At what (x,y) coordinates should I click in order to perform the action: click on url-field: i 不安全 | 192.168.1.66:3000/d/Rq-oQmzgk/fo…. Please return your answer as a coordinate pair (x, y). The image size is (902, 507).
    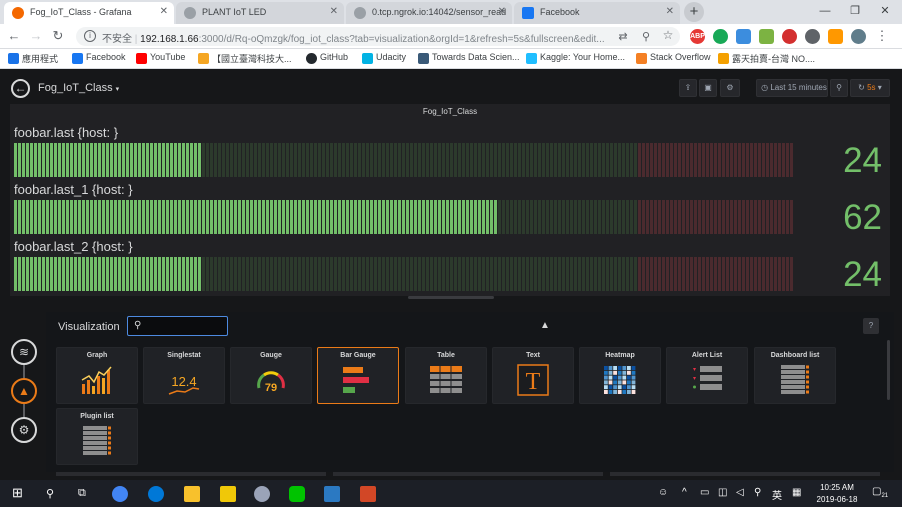
    Looking at the image, I should click on (378, 36).